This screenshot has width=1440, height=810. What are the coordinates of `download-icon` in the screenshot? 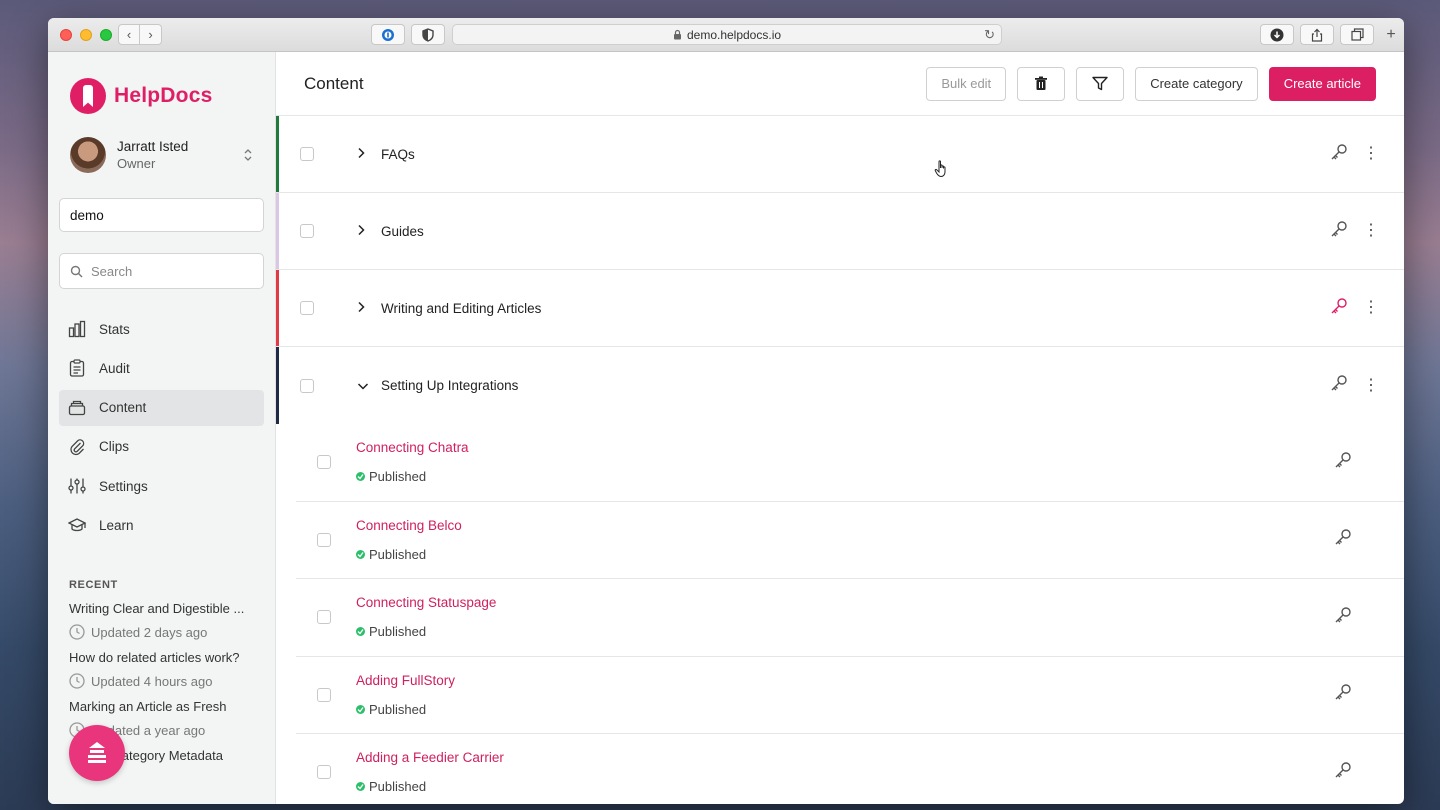 It's located at (1277, 34).